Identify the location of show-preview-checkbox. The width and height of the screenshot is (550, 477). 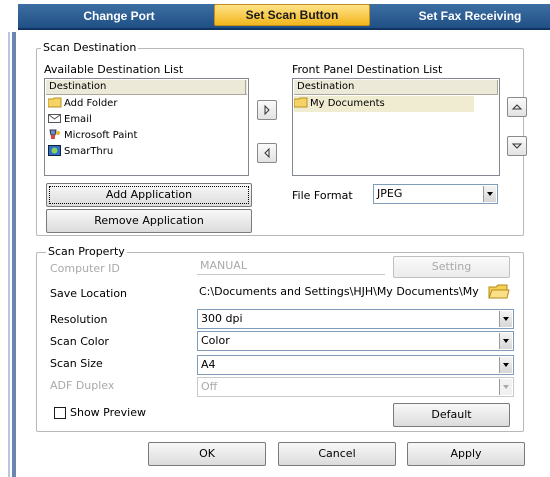
(60, 413).